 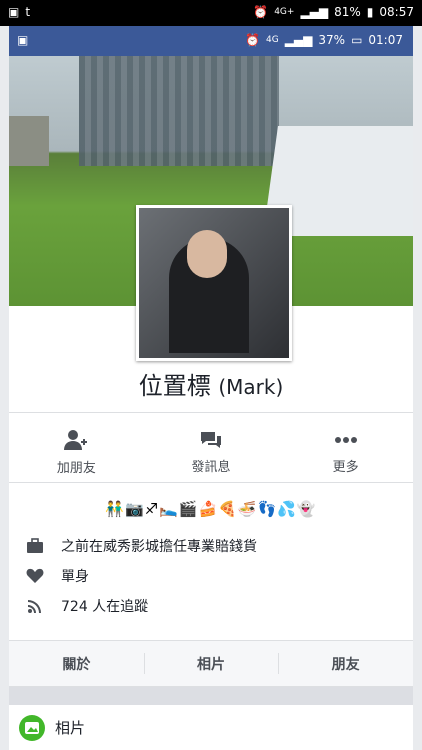 What do you see at coordinates (28, 12) in the screenshot?
I see `tumblr-icon: t` at bounding box center [28, 12].